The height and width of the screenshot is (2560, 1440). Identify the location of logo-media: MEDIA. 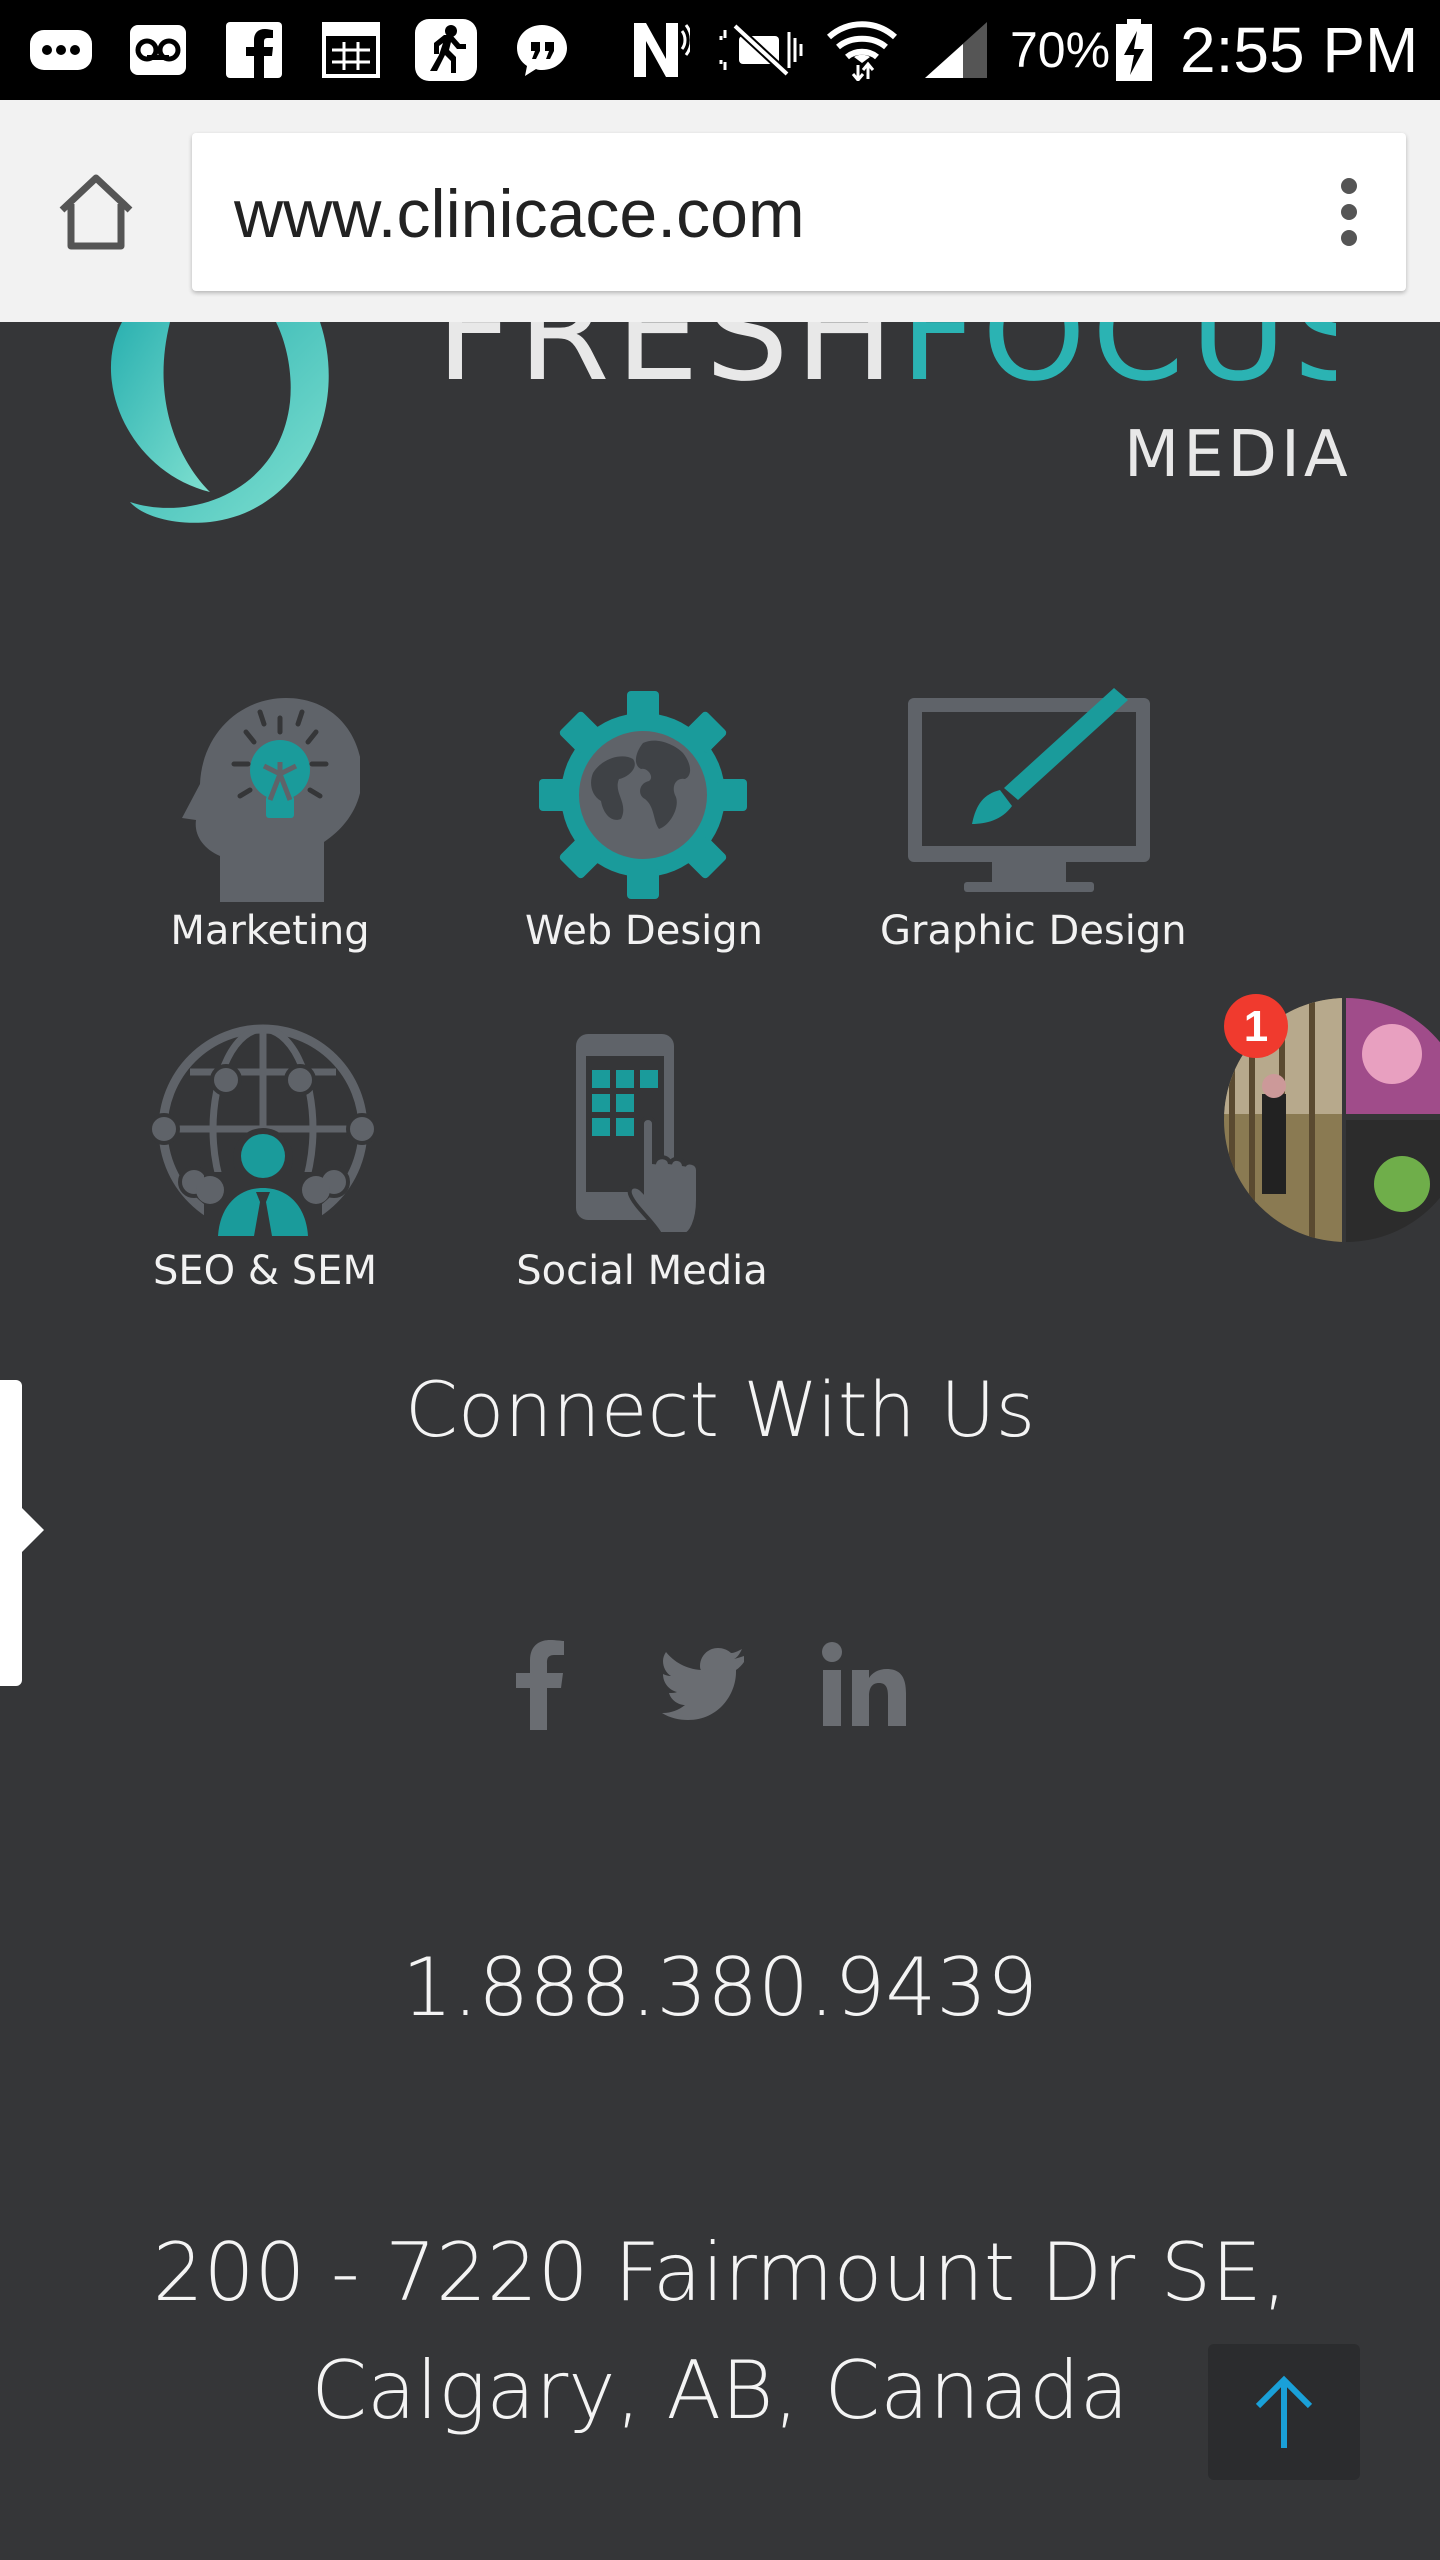
(1238, 455).